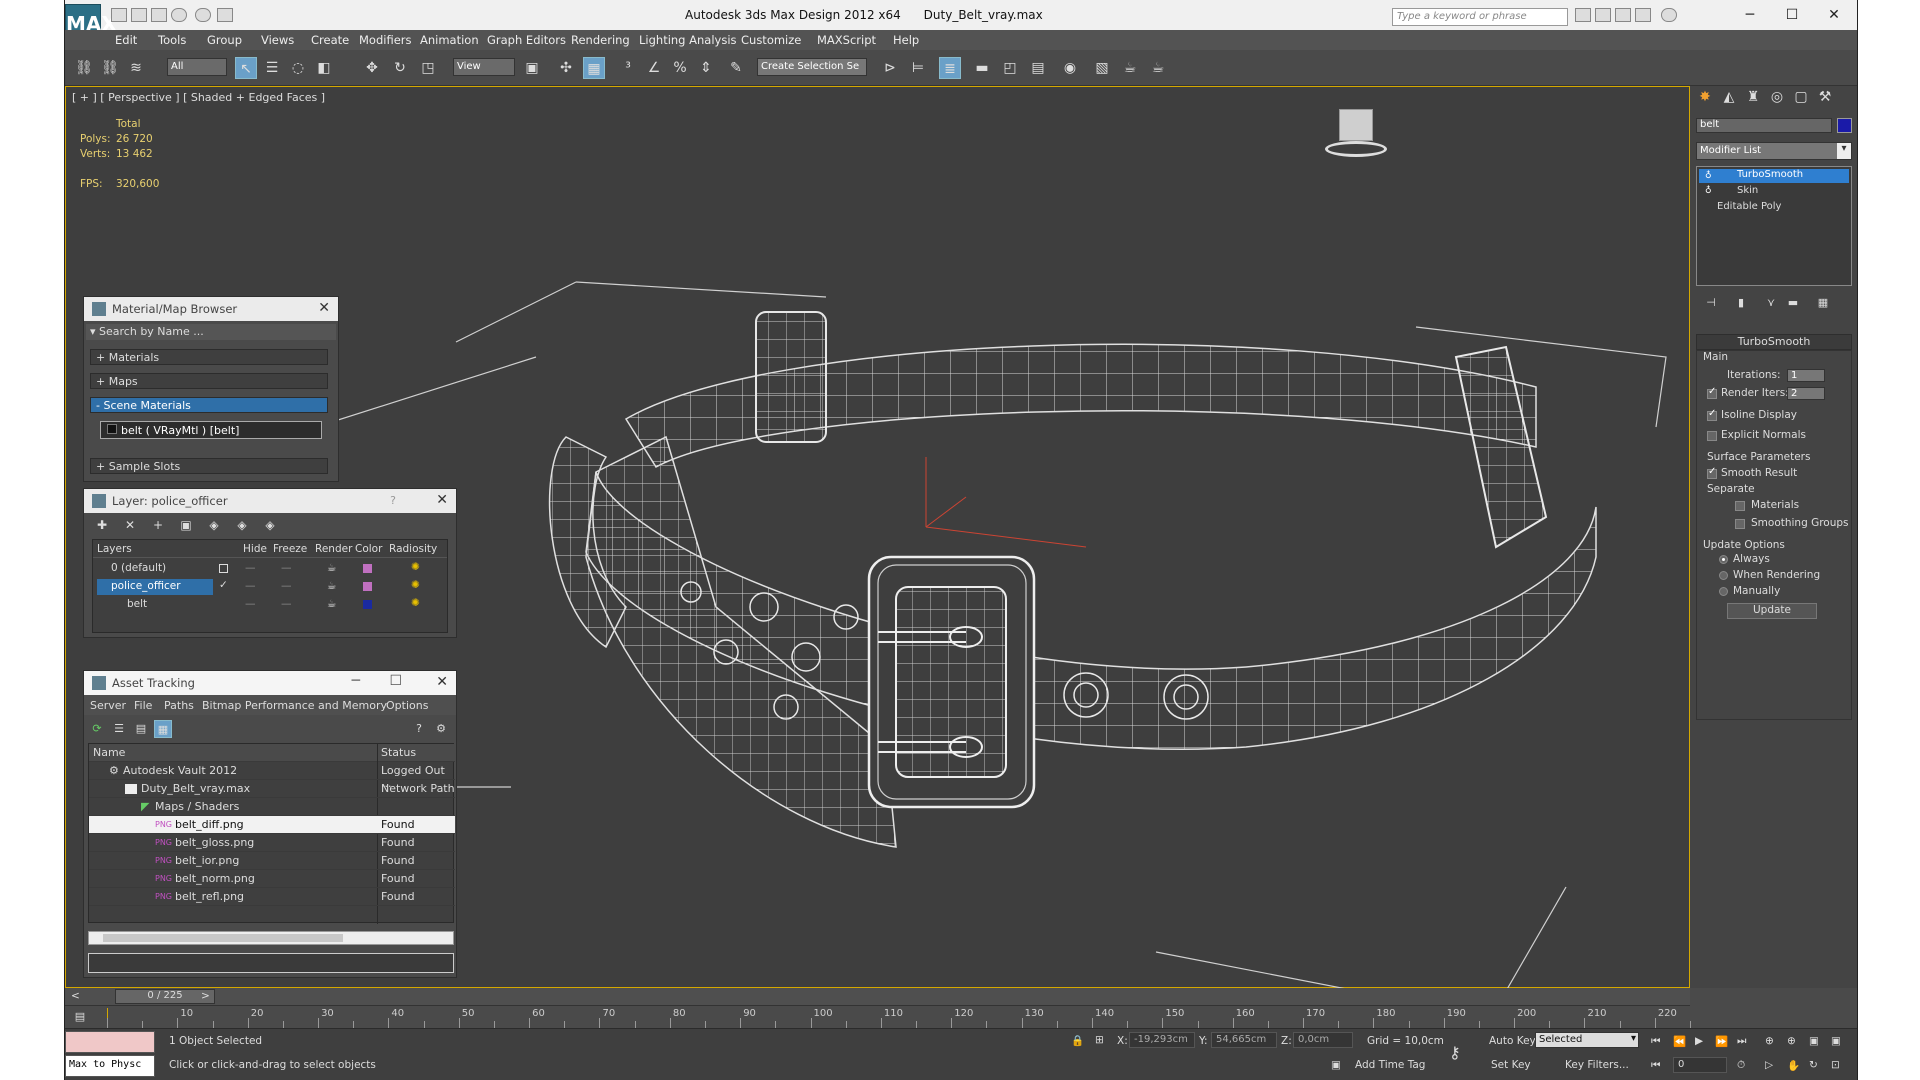 The image size is (1920, 1080). What do you see at coordinates (214, 525) in the screenshot?
I see `highlight-layer-icon: ◈` at bounding box center [214, 525].